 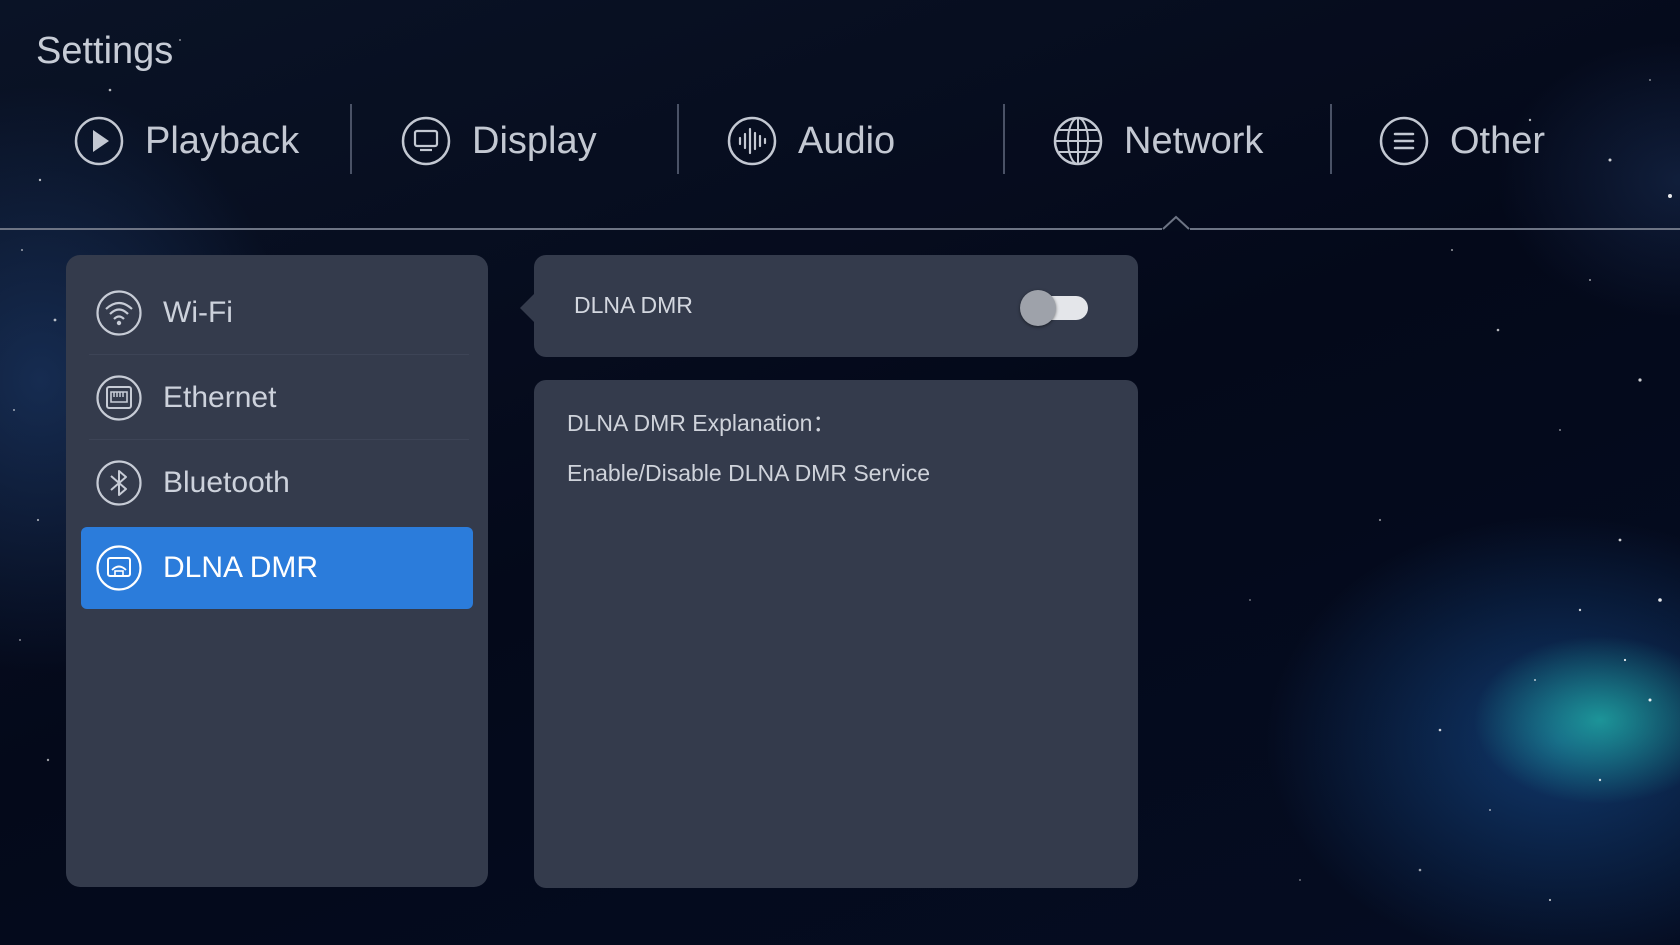 I want to click on page-title: Settings, so click(x=105, y=51).